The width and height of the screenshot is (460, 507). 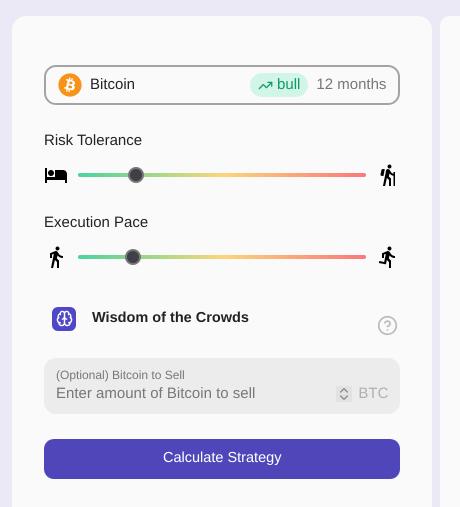 What do you see at coordinates (373, 394) in the screenshot?
I see `unit-label: BTC` at bounding box center [373, 394].